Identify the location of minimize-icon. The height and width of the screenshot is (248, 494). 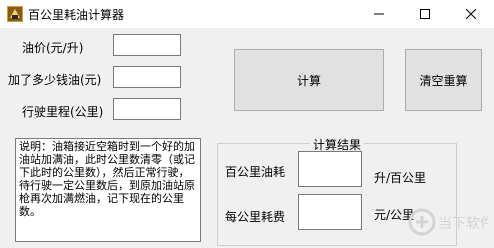
(379, 14).